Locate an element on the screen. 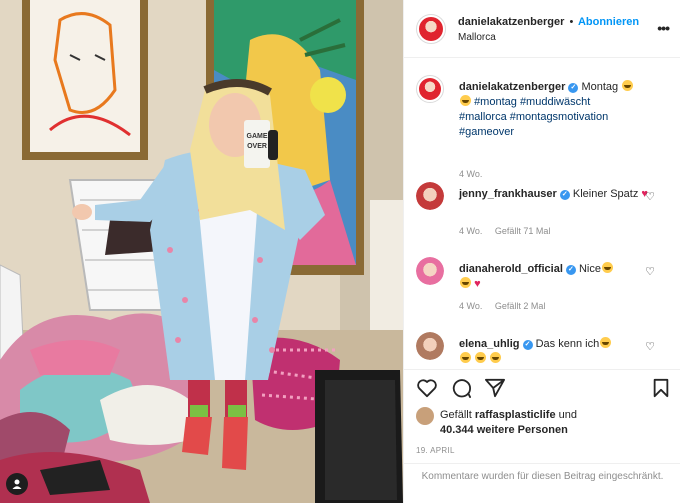 This screenshot has width=680, height=503. comment-text: jenny_frankhauser ✓ Kleiner Spatz ♥ is located at coordinates (554, 194).